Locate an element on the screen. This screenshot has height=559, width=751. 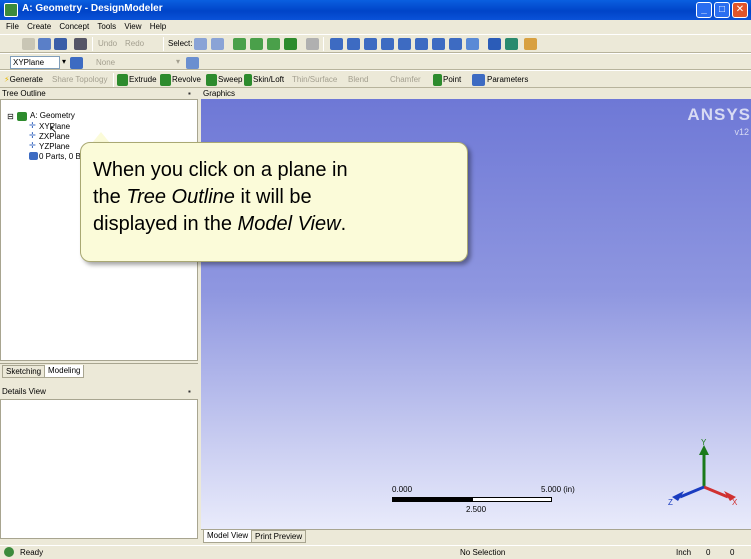
callout-line-3: displayed in the Model View. is located at coordinates (220, 224).